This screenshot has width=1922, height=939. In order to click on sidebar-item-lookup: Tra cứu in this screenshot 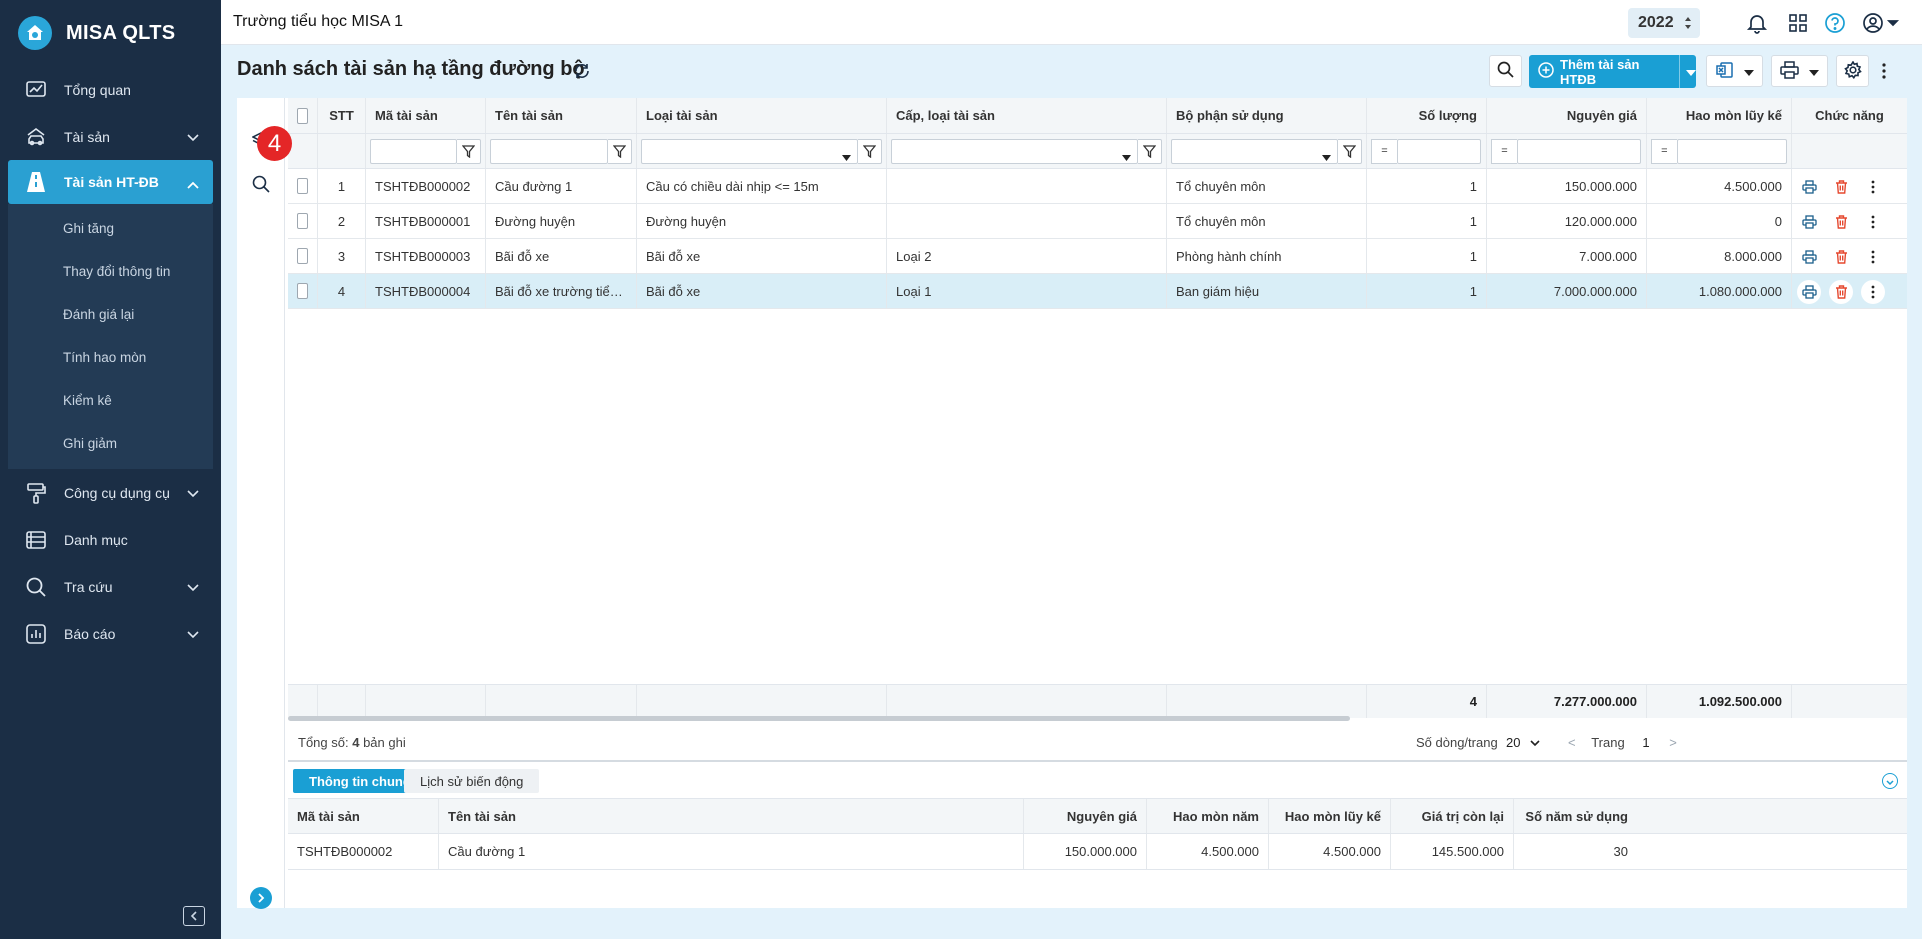, I will do `click(110, 586)`.